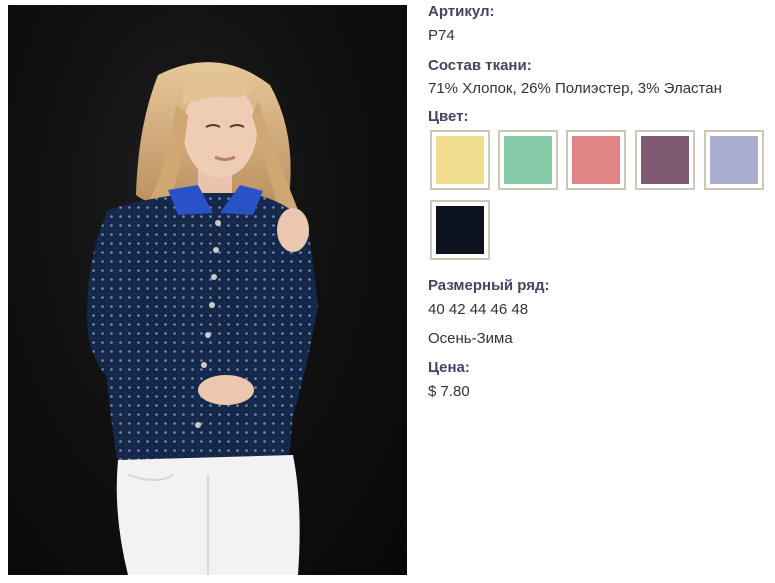 The height and width of the screenshot is (583, 775). What do you see at coordinates (449, 367) in the screenshot?
I see `price-label: Цена:` at bounding box center [449, 367].